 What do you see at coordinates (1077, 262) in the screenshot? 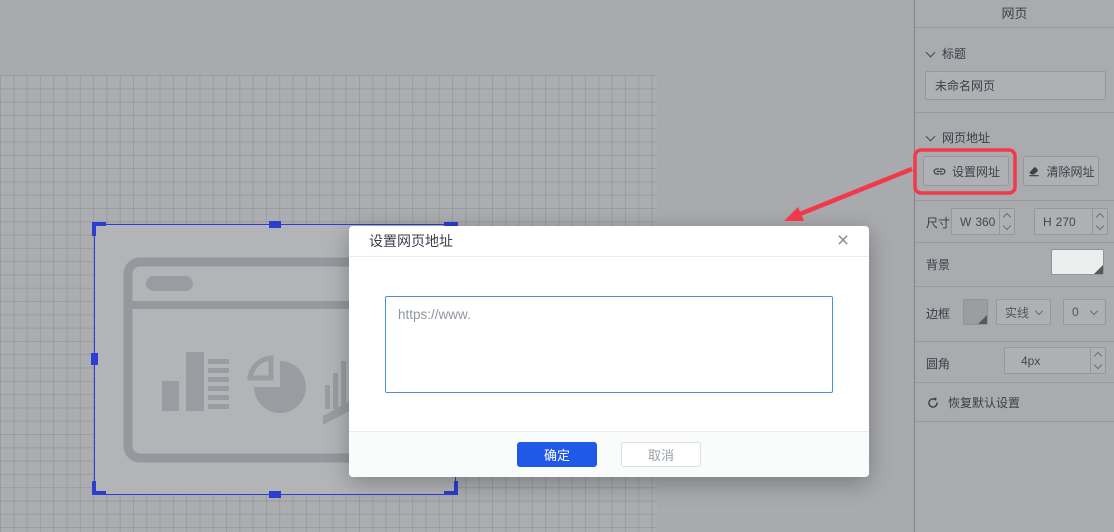
I see `background-color-swatch` at bounding box center [1077, 262].